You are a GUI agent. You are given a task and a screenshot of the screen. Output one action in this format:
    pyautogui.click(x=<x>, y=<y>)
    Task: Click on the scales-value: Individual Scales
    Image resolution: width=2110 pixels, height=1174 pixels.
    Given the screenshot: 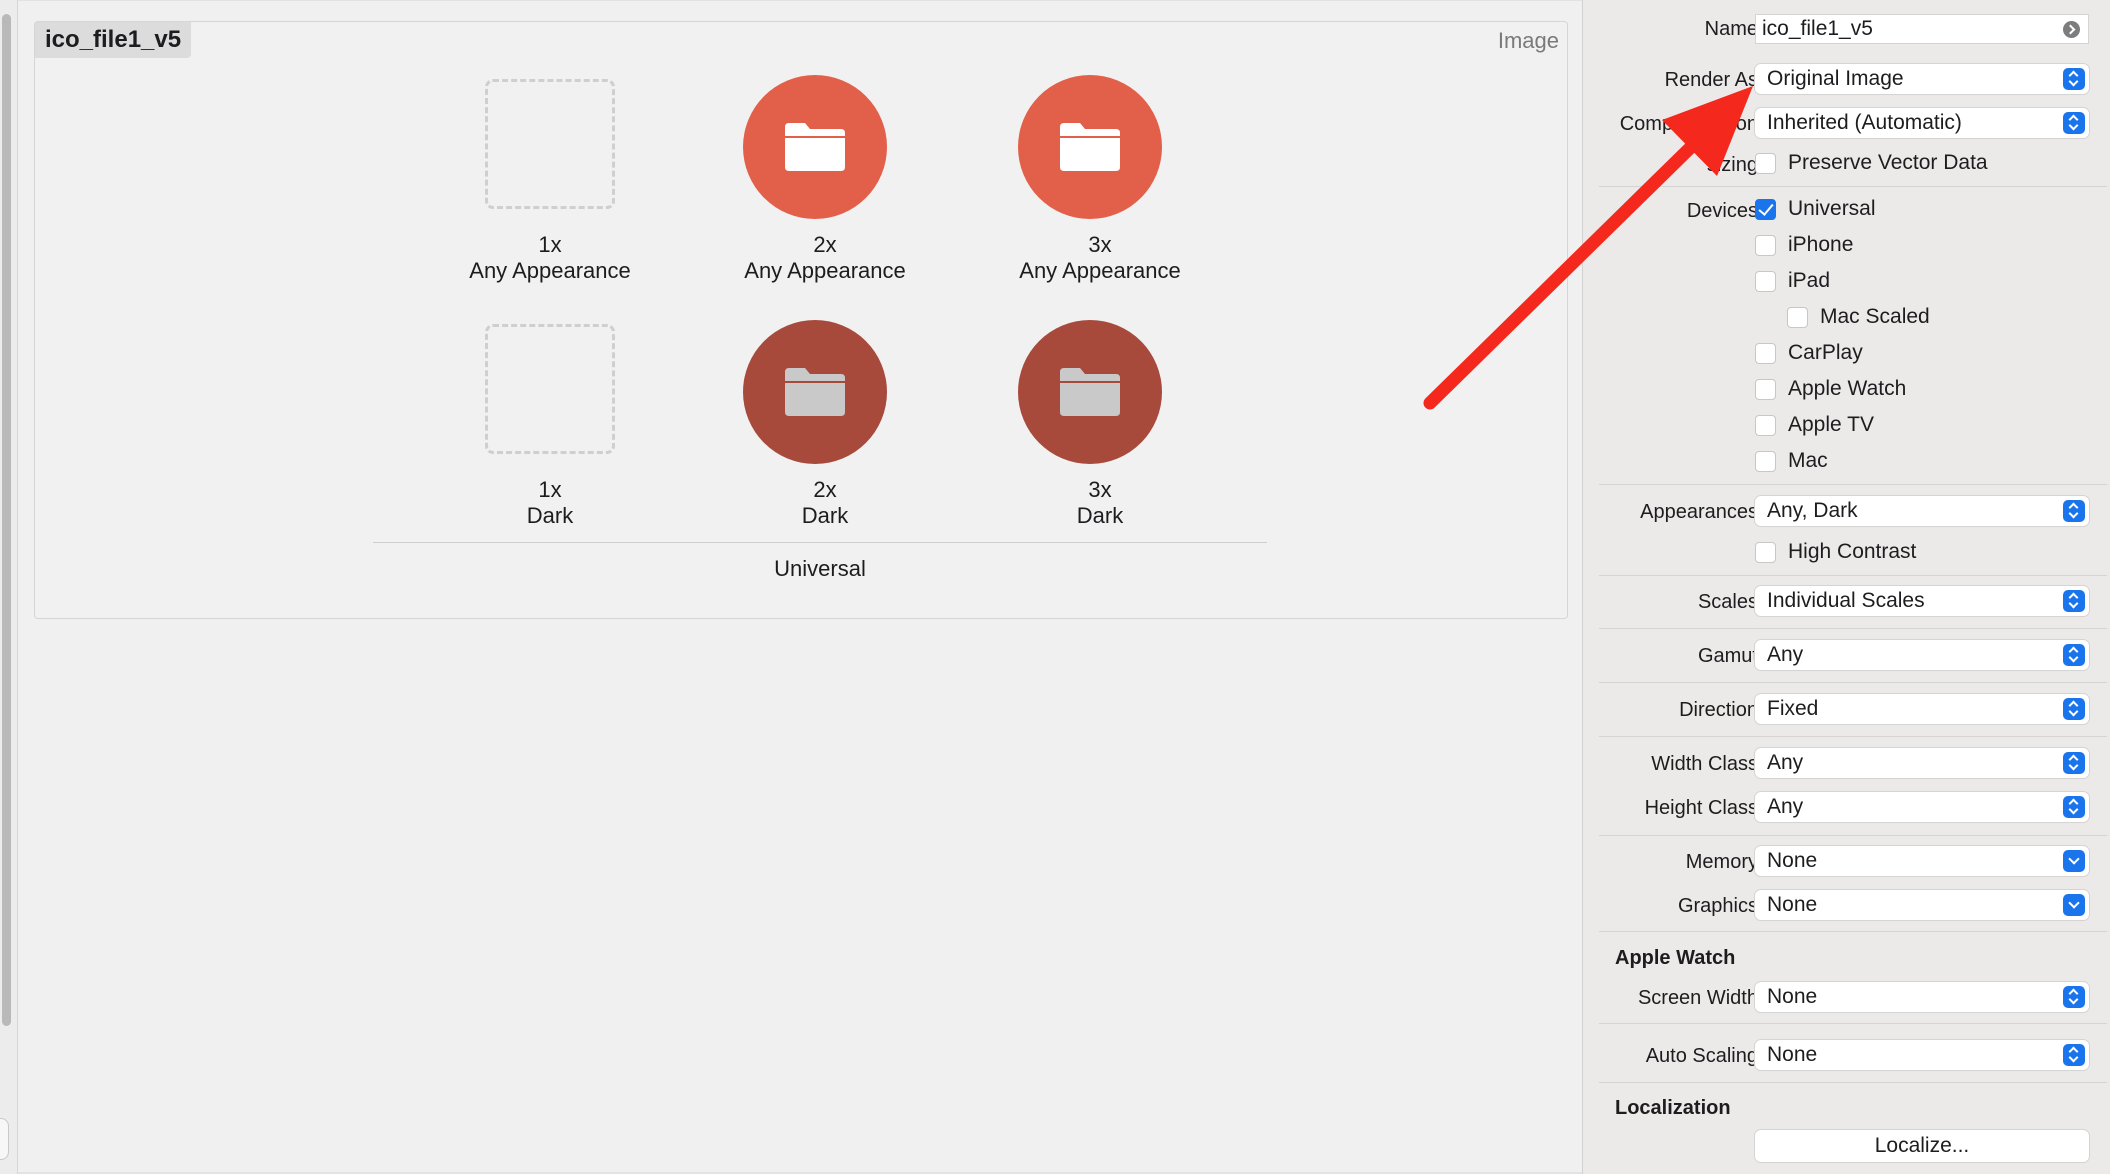 What is the action you would take?
    pyautogui.click(x=1846, y=600)
    